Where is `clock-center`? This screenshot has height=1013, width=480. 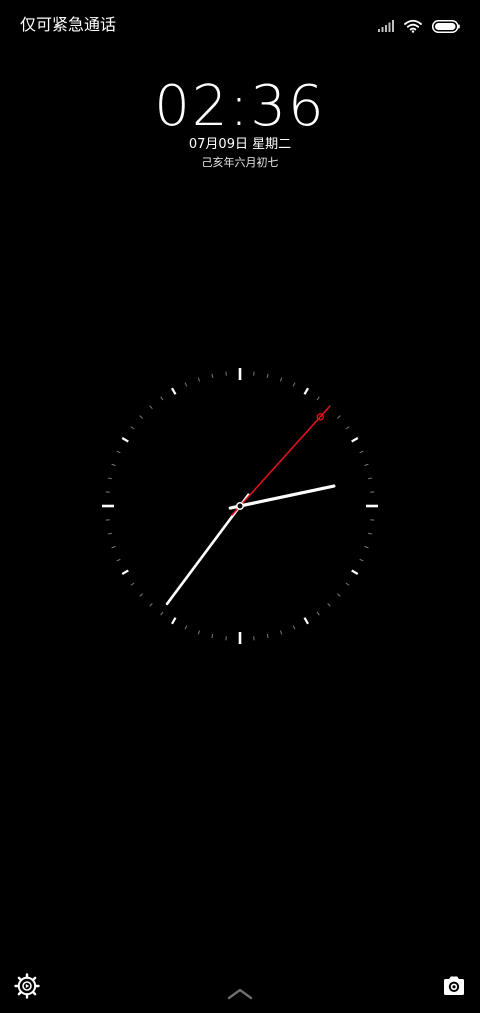
clock-center is located at coordinates (240, 506).